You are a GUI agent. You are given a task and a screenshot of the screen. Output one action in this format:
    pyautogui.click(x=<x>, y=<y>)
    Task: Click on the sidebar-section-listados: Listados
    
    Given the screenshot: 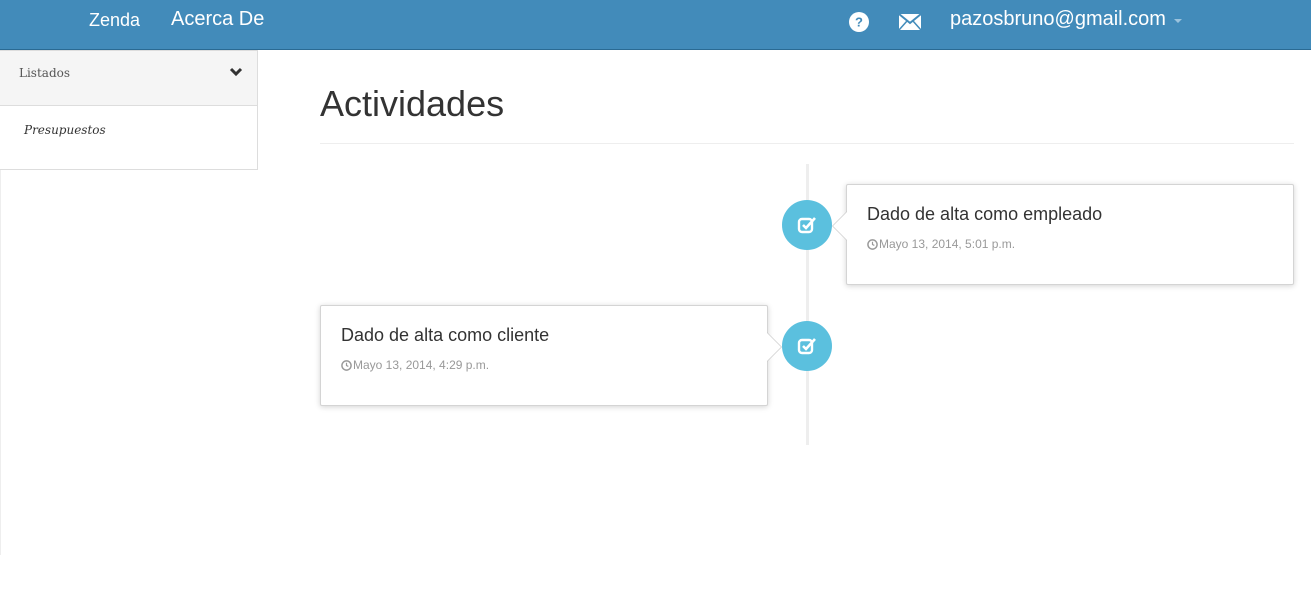 What is the action you would take?
    pyautogui.click(x=128, y=78)
    